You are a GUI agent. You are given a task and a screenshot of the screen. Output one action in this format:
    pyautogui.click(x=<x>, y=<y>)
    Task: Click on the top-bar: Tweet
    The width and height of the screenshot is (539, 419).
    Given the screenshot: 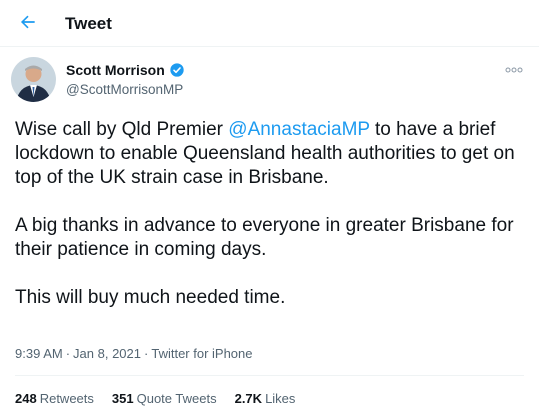 What is the action you would take?
    pyautogui.click(x=269, y=23)
    